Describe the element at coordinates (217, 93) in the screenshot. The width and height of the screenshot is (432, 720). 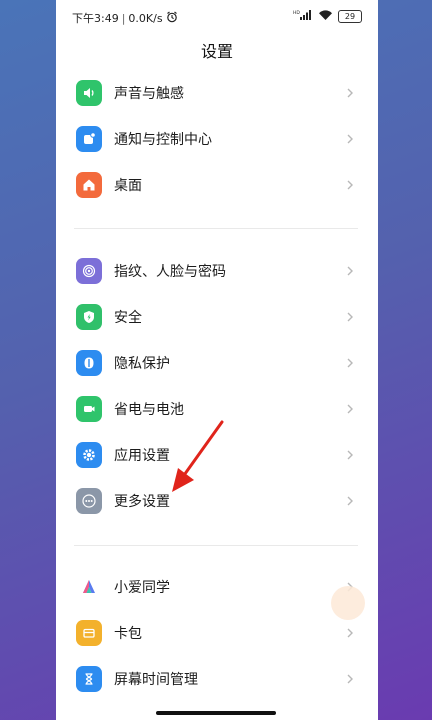
I see `settings-item-sound: 声音与触感` at that location.